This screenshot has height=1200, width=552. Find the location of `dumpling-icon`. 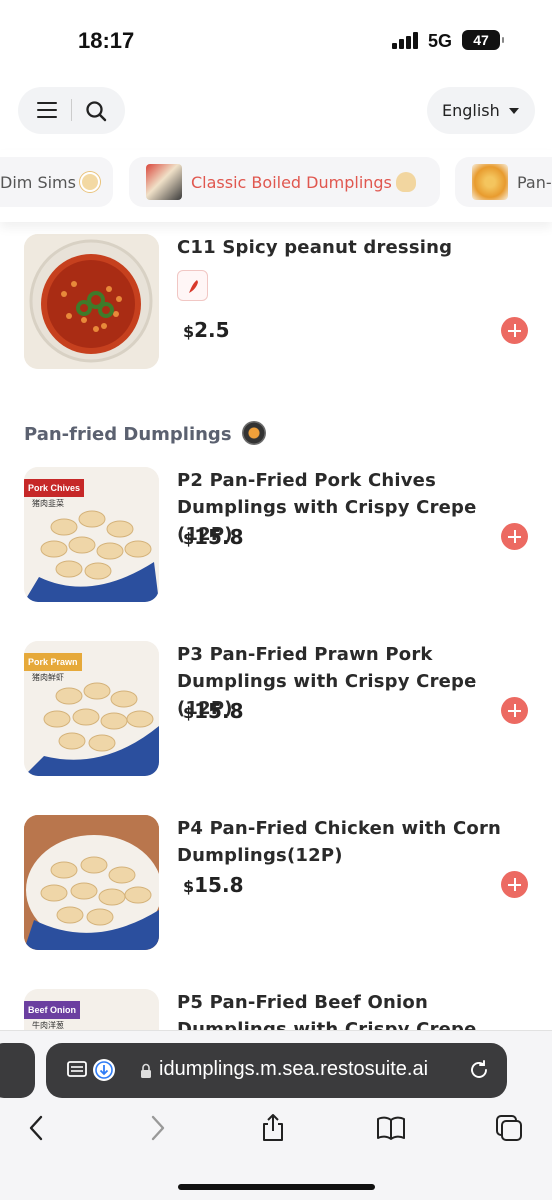

dumpling-icon is located at coordinates (405, 182).